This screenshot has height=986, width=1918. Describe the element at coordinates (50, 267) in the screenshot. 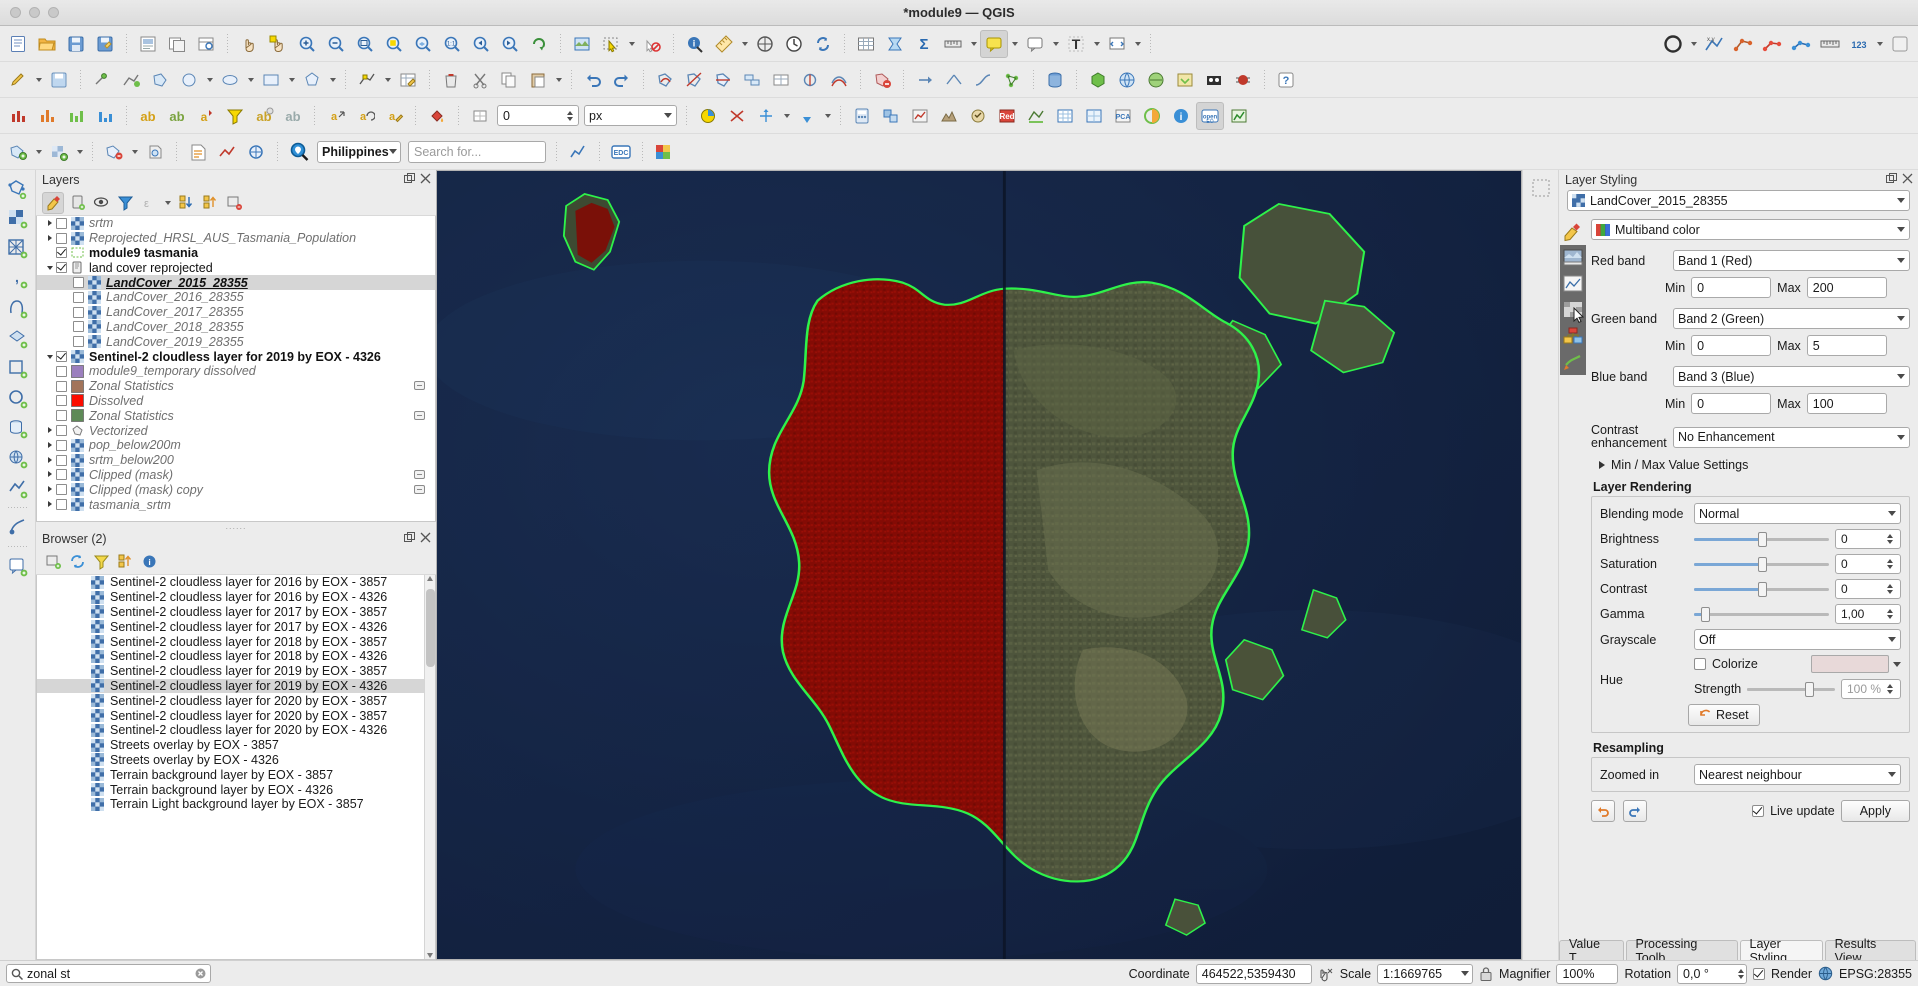

I see `chevron-down-icon` at that location.